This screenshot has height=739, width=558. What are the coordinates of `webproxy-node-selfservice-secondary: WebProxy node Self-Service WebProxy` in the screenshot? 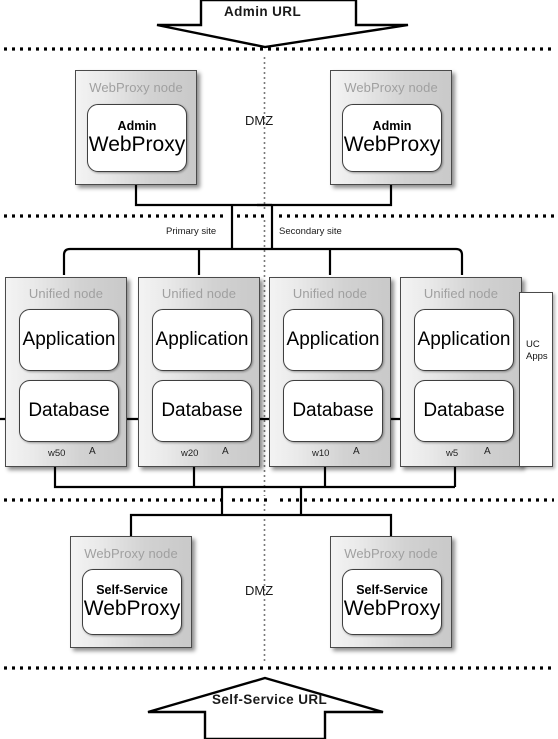 It's located at (391, 592).